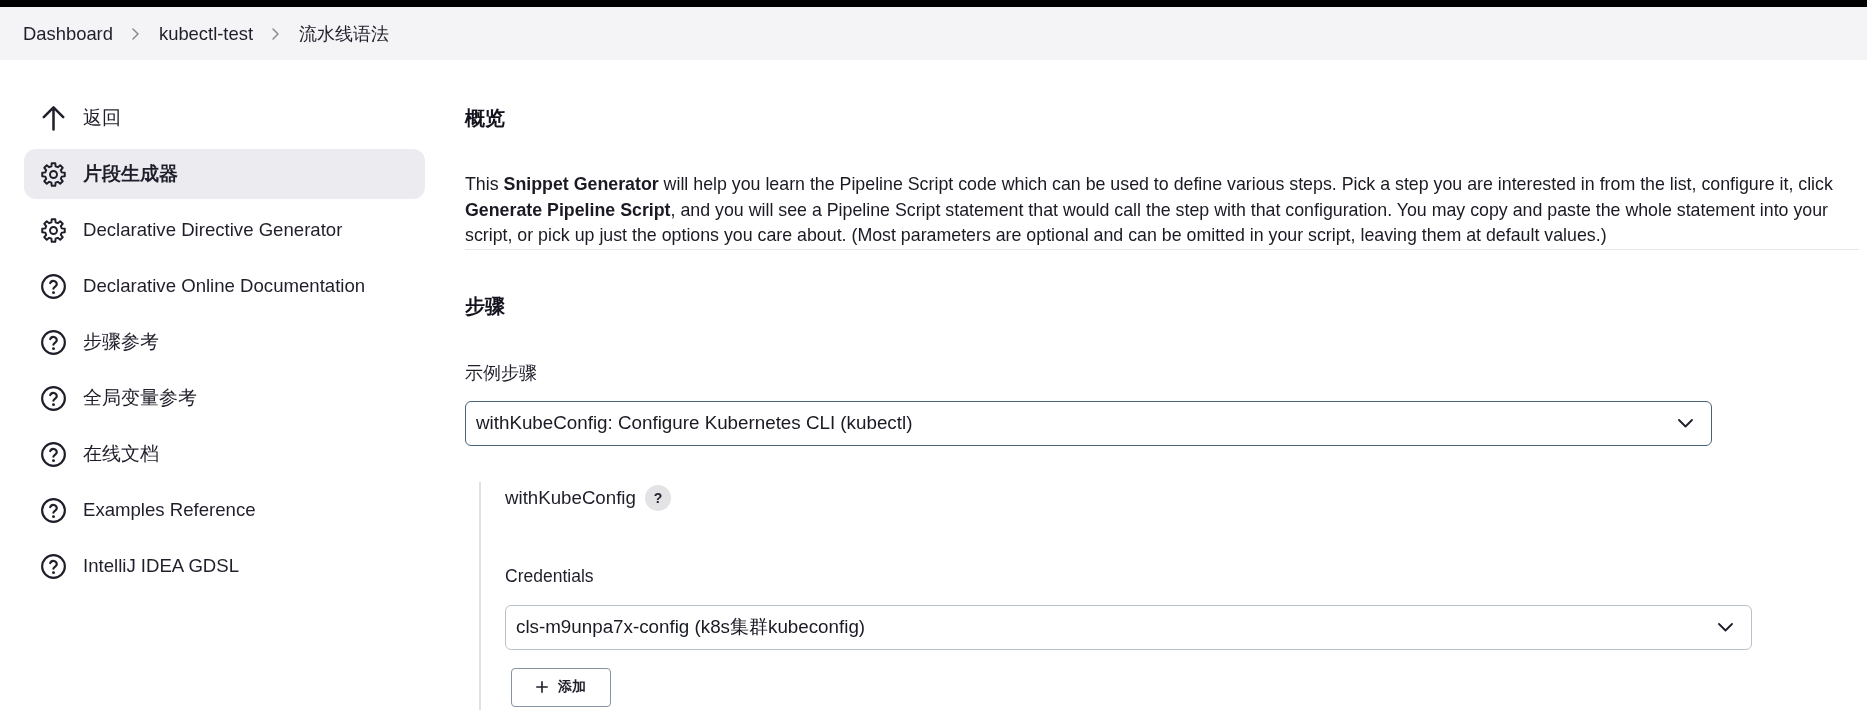  What do you see at coordinates (550, 575) in the screenshot?
I see `field-label: Credentials` at bounding box center [550, 575].